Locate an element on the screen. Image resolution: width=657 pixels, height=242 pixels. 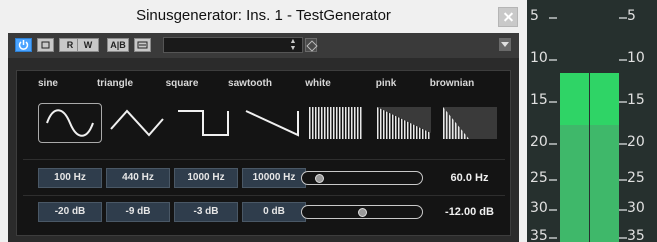
plugin-menu-button is located at coordinates (505, 44).